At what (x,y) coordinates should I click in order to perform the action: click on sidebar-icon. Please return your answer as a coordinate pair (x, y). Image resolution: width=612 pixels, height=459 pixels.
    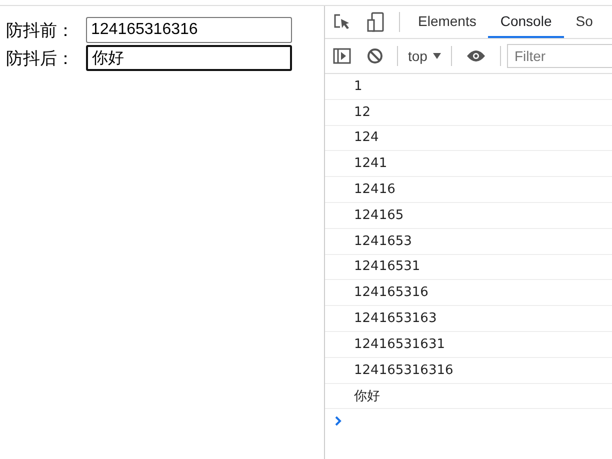
    Looking at the image, I should click on (342, 56).